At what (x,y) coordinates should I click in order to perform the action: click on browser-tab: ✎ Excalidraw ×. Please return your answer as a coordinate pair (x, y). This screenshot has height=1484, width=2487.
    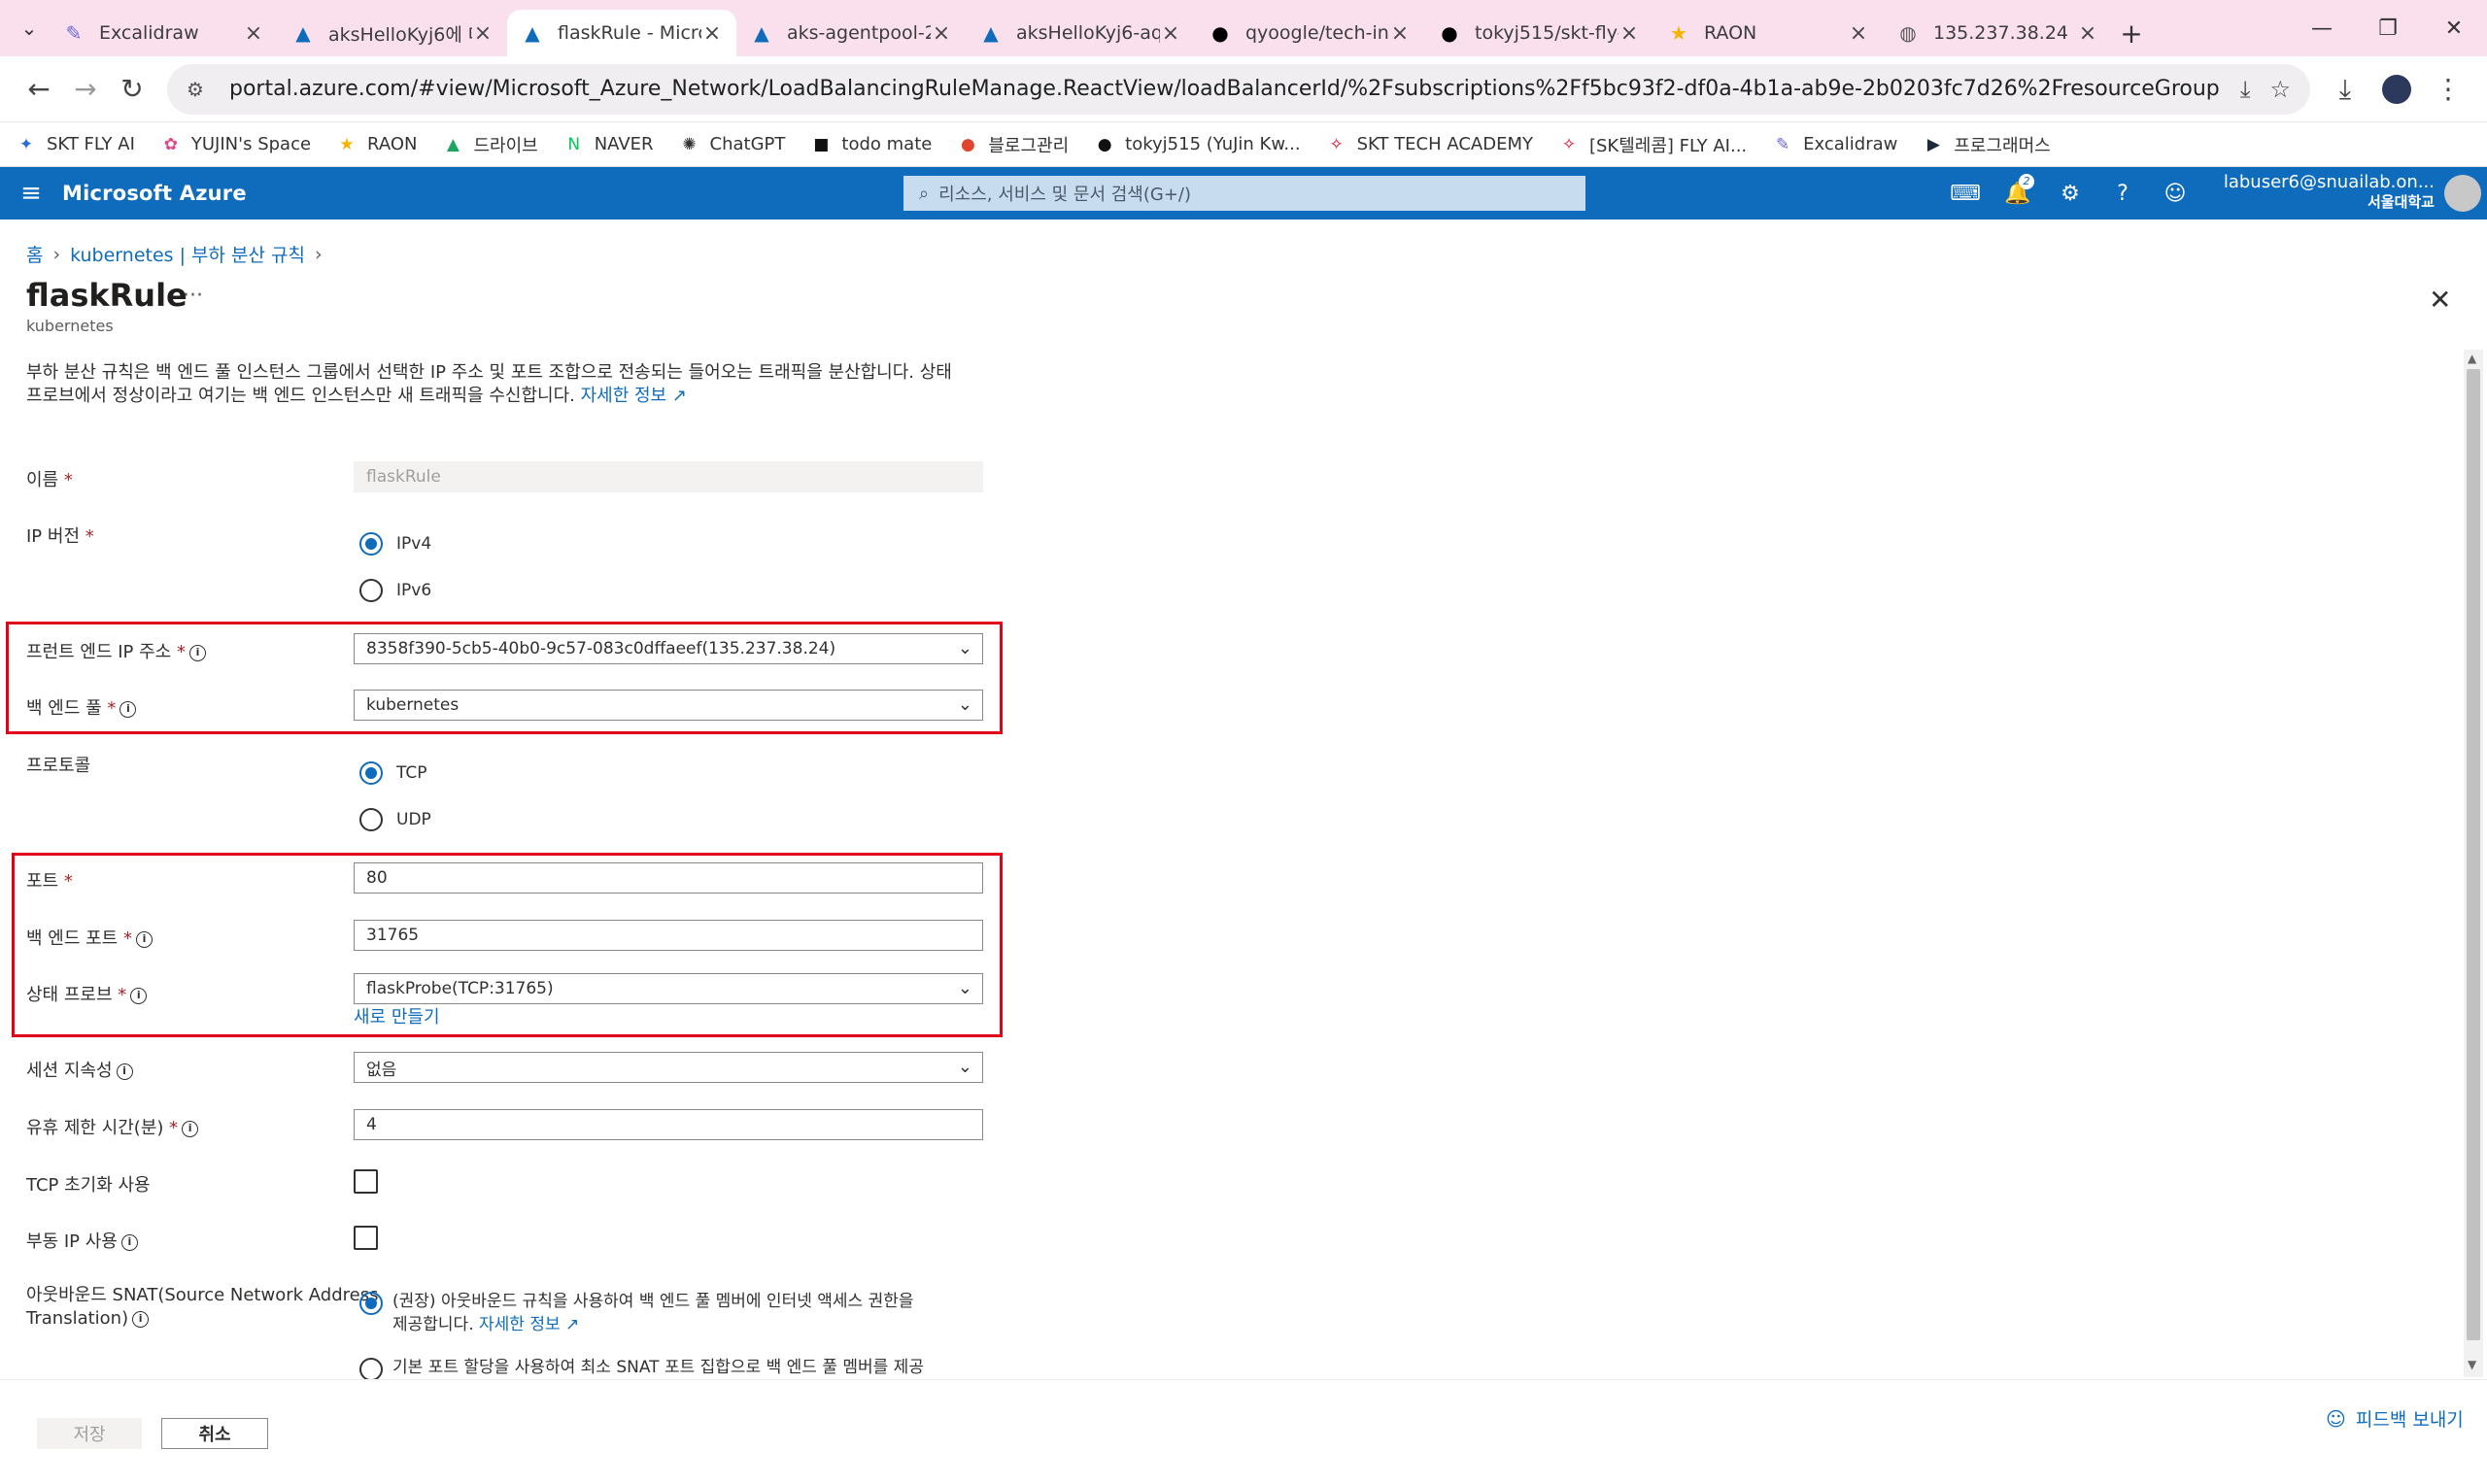
    Looking at the image, I should click on (163, 33).